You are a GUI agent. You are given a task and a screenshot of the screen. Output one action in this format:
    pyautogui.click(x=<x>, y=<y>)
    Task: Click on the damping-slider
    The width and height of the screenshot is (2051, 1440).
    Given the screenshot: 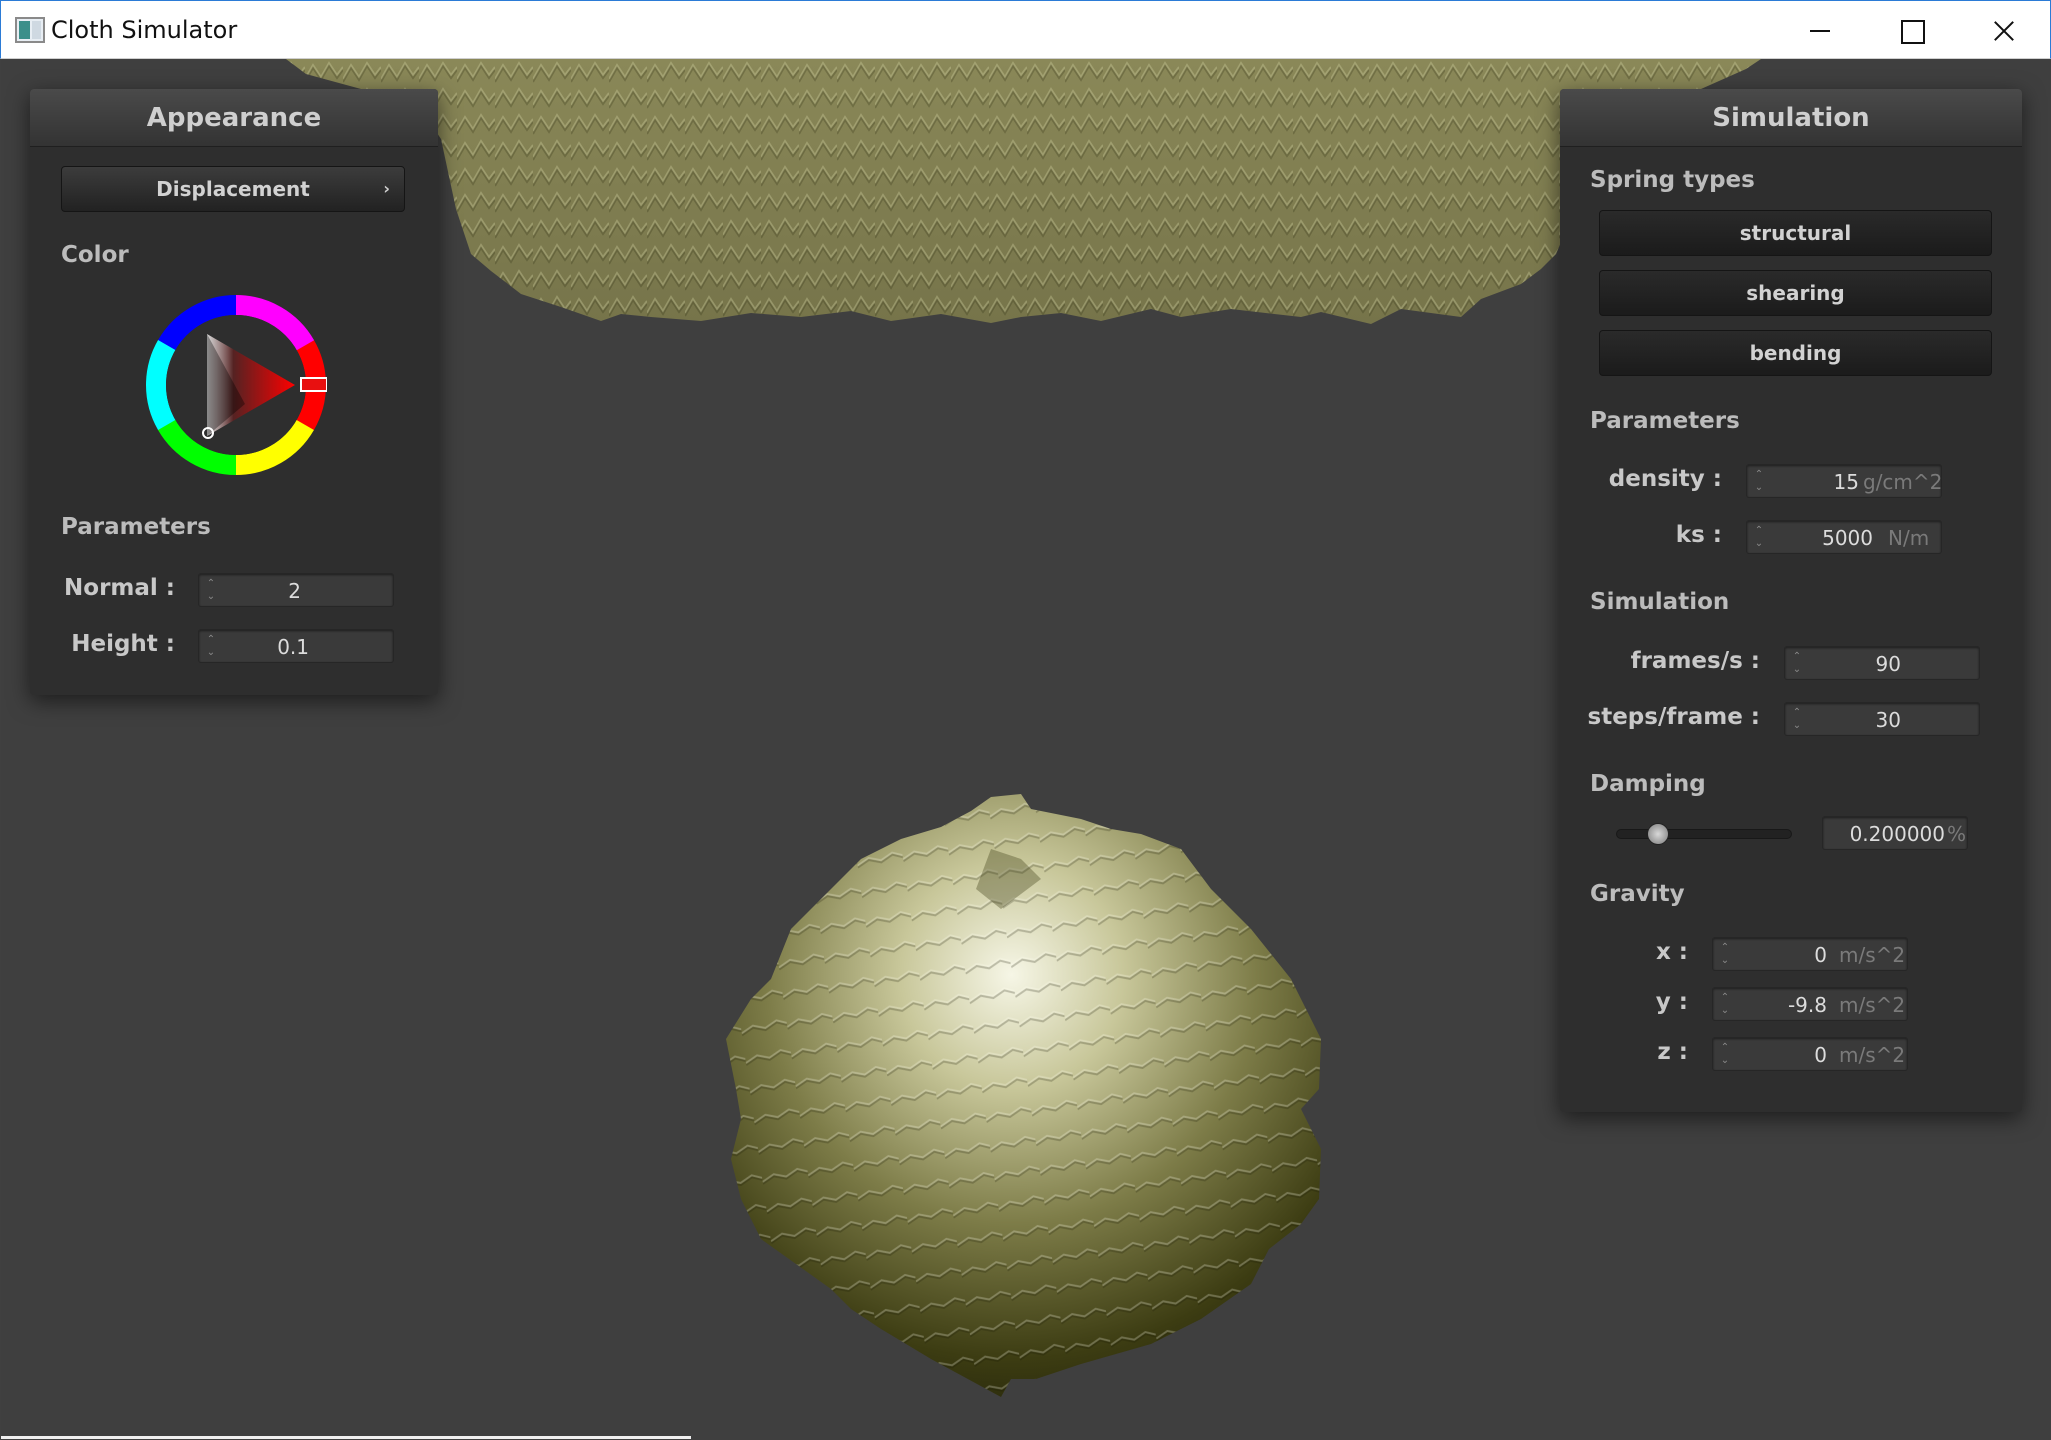 What is the action you would take?
    pyautogui.click(x=1704, y=834)
    